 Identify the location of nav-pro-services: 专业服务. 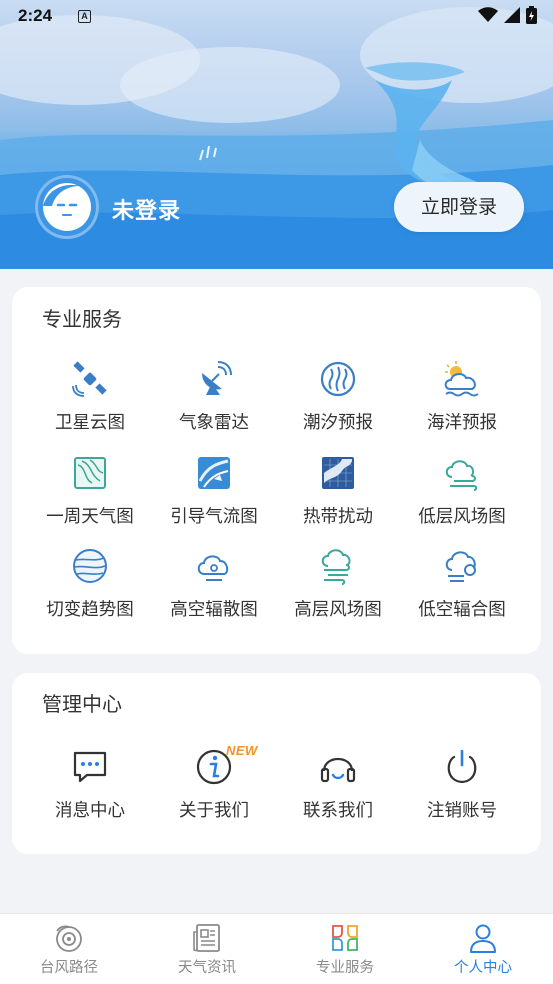
(345, 949).